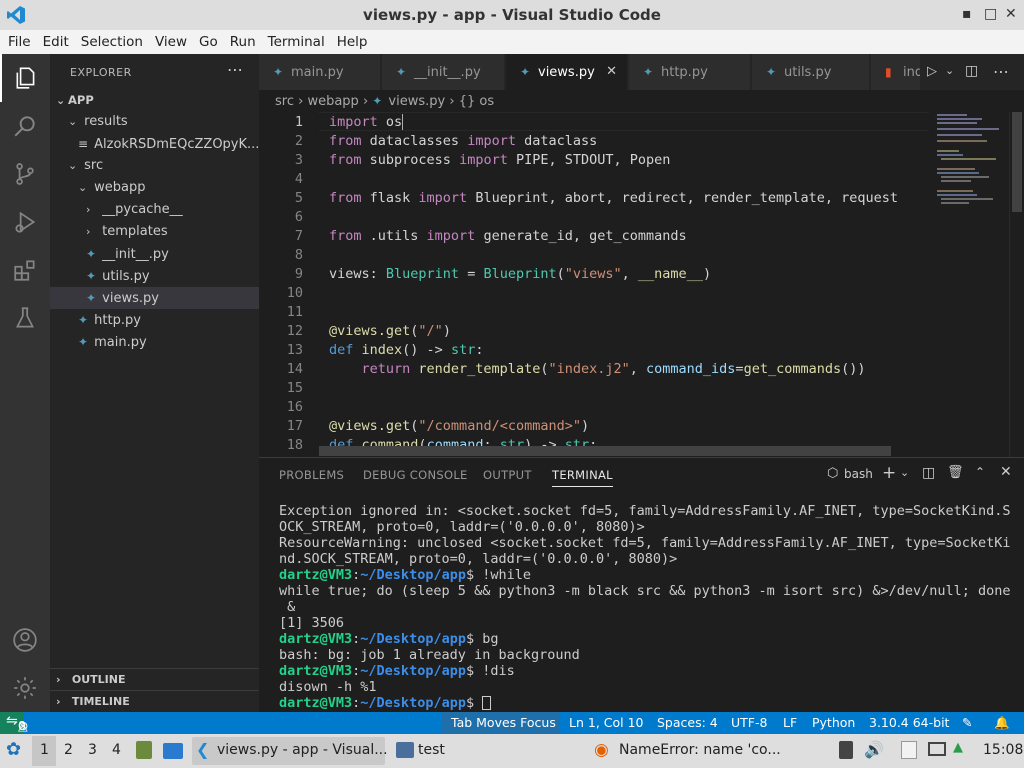  What do you see at coordinates (25, 688) in the screenshot?
I see `settings-gear-icon` at bounding box center [25, 688].